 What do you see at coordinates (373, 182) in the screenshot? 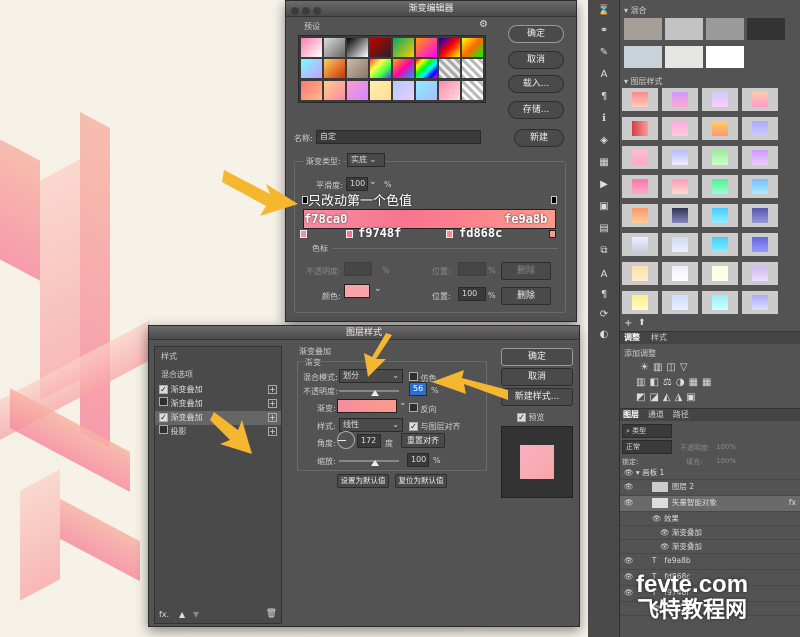
I see `smoothness-dropdown-icon: ⌄` at bounding box center [373, 182].